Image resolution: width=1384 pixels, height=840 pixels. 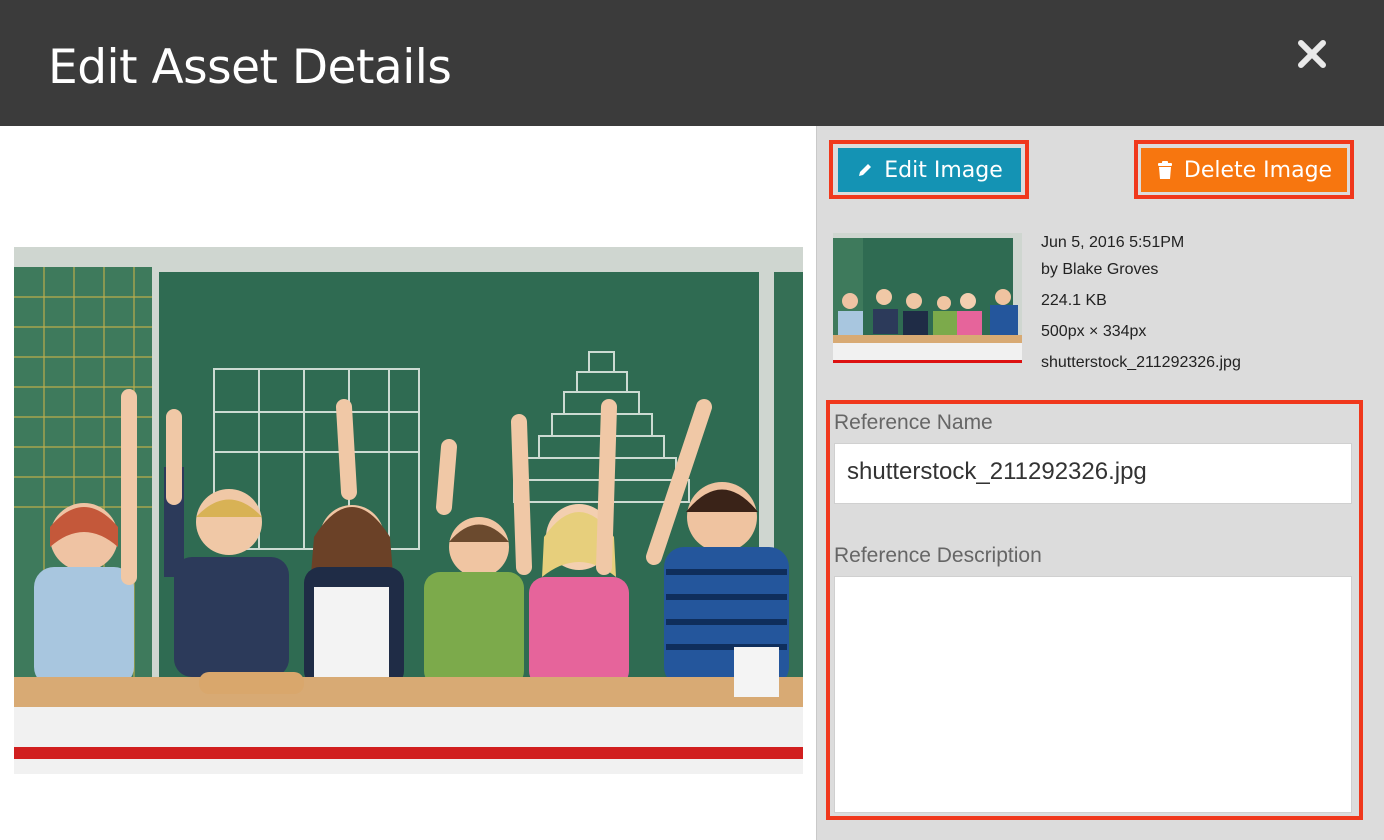 I want to click on close-button, so click(x=1312, y=54).